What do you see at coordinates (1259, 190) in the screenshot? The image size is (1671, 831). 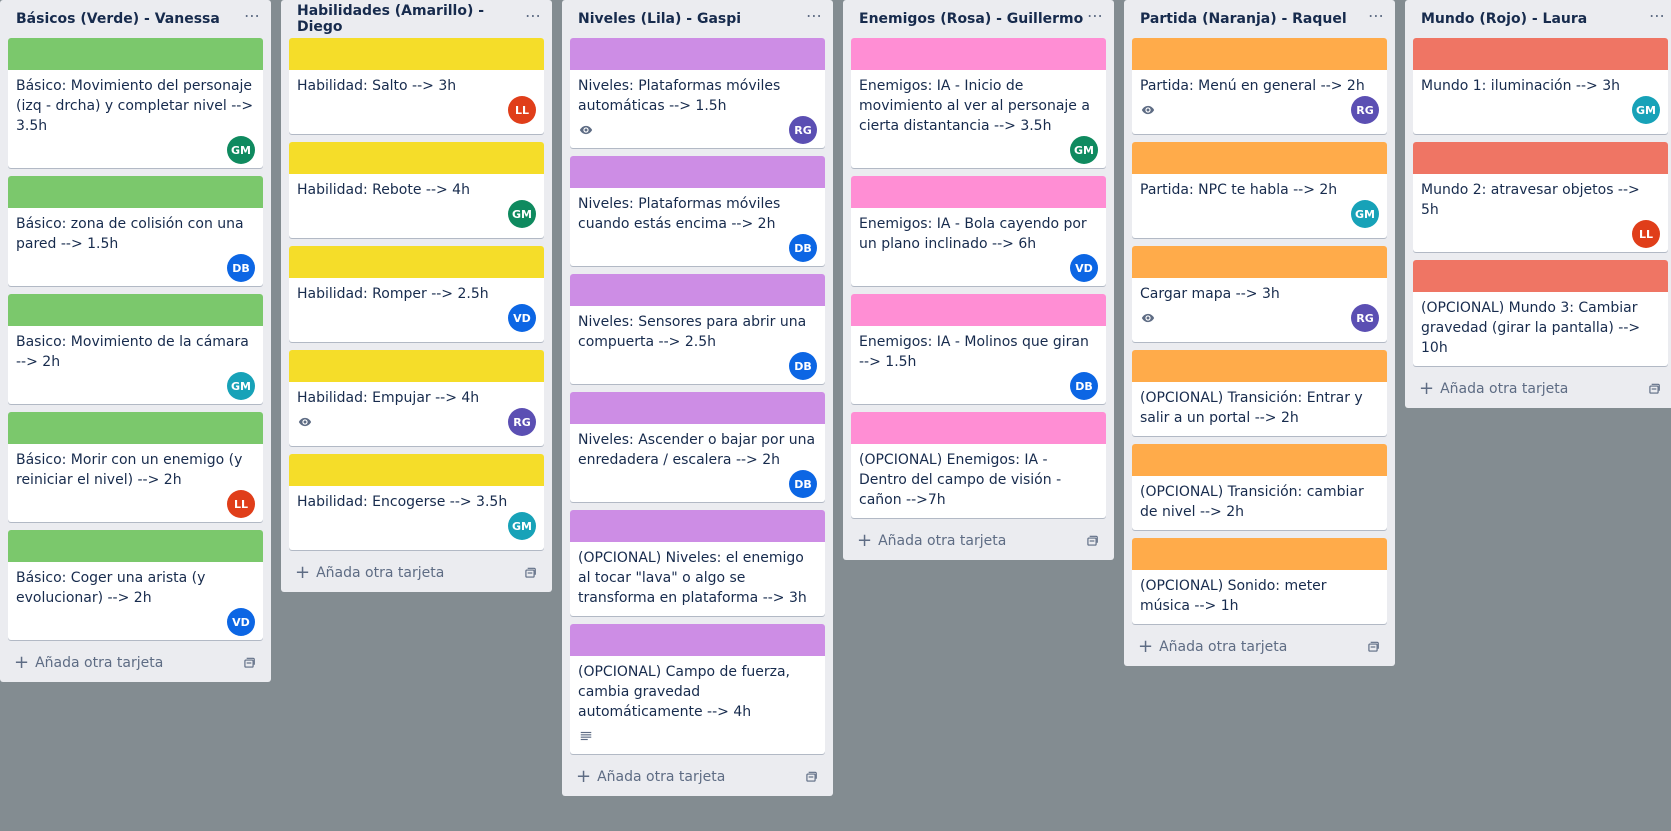 I see `card: Partida: NPC te habla --> 2h GM` at bounding box center [1259, 190].